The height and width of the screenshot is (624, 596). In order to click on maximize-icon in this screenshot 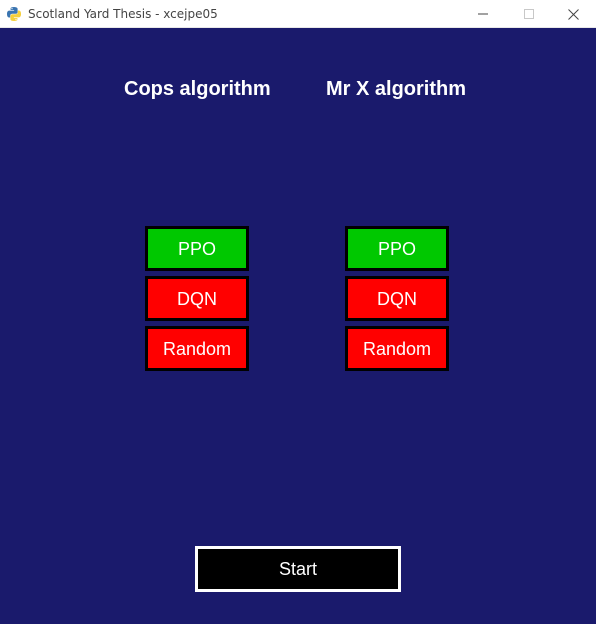, I will do `click(529, 14)`.